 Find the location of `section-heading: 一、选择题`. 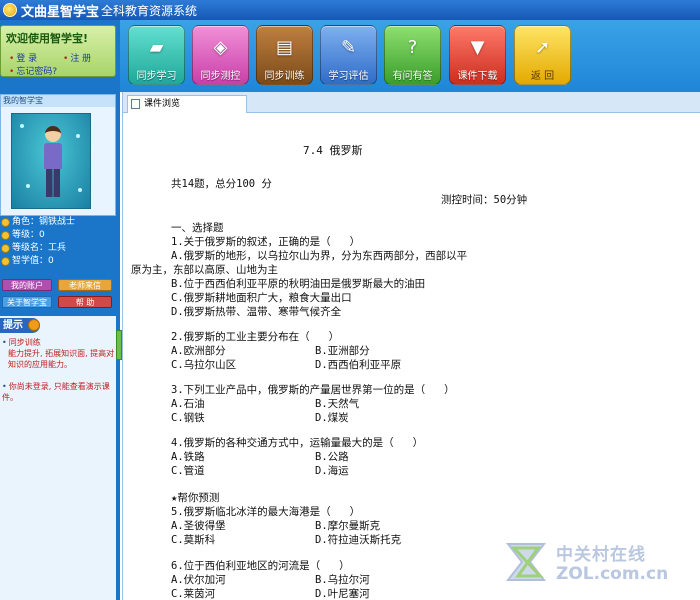

section-heading: 一、选择题 is located at coordinates (197, 228).